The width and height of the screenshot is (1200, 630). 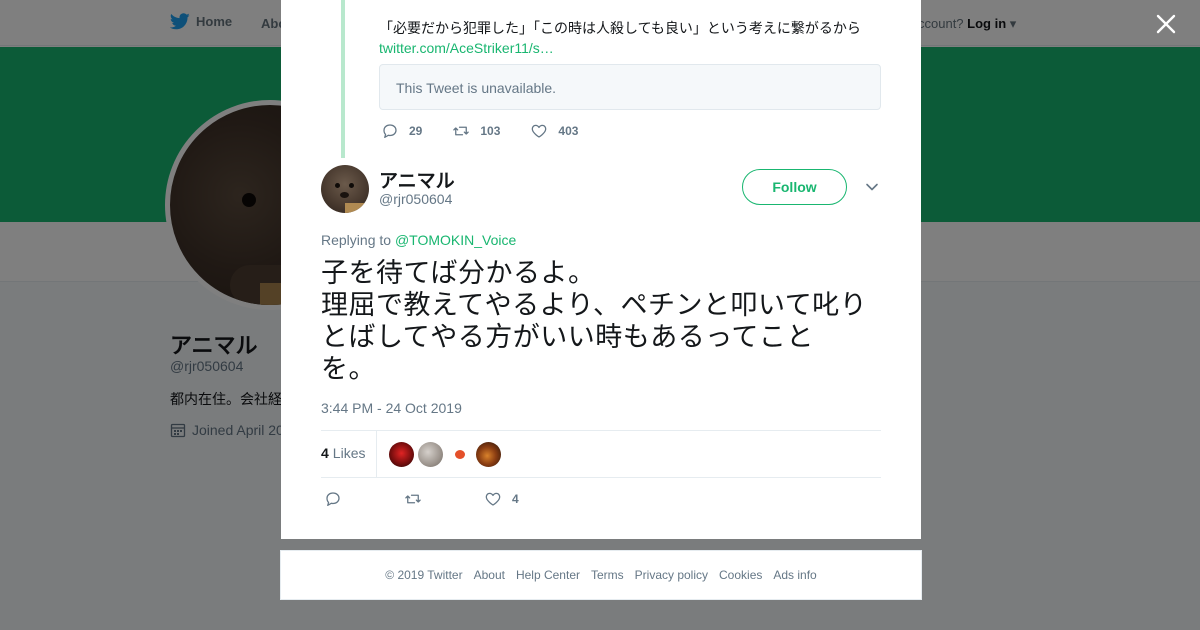 I want to click on footer-link-ads-info: Ads info, so click(x=794, y=575).